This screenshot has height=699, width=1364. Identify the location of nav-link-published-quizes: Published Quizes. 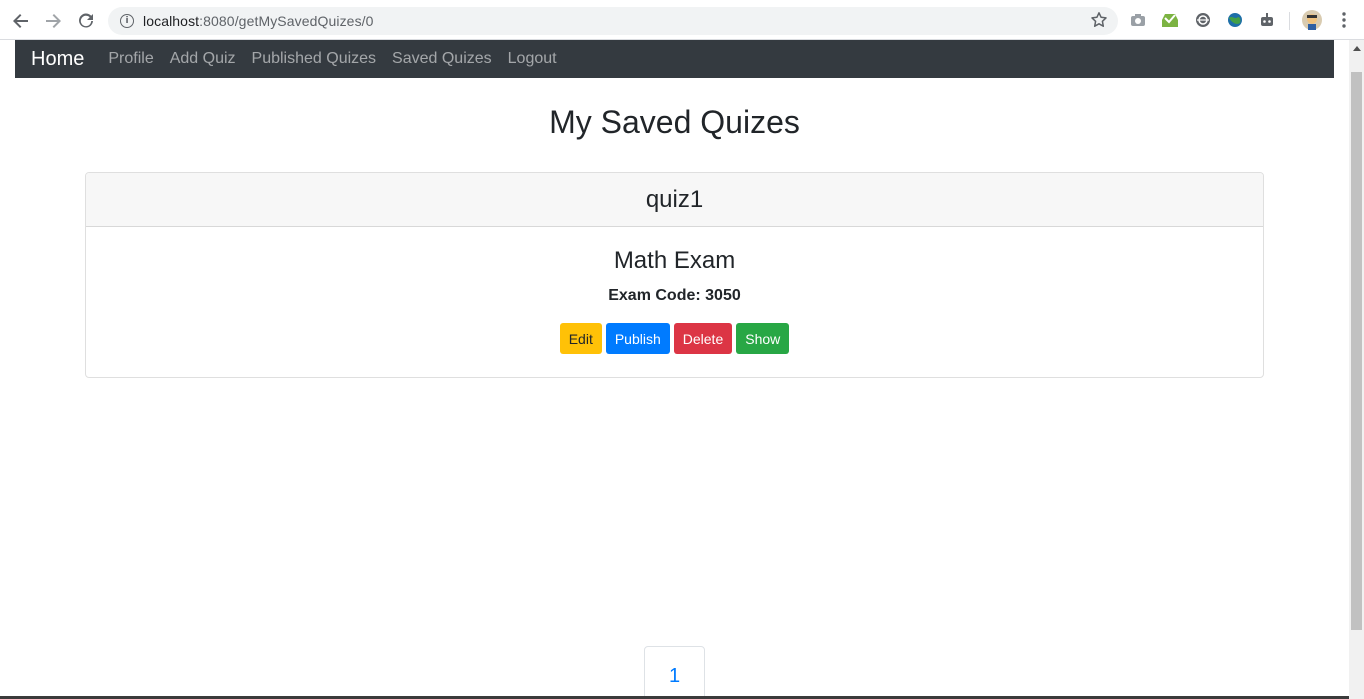
(314, 59).